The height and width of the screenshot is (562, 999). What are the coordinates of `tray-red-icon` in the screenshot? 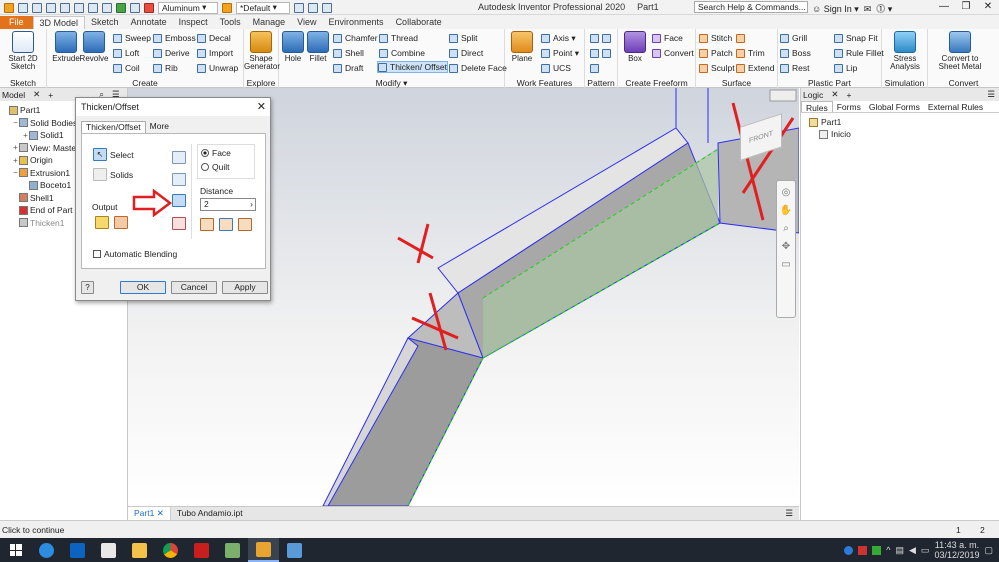 It's located at (863, 550).